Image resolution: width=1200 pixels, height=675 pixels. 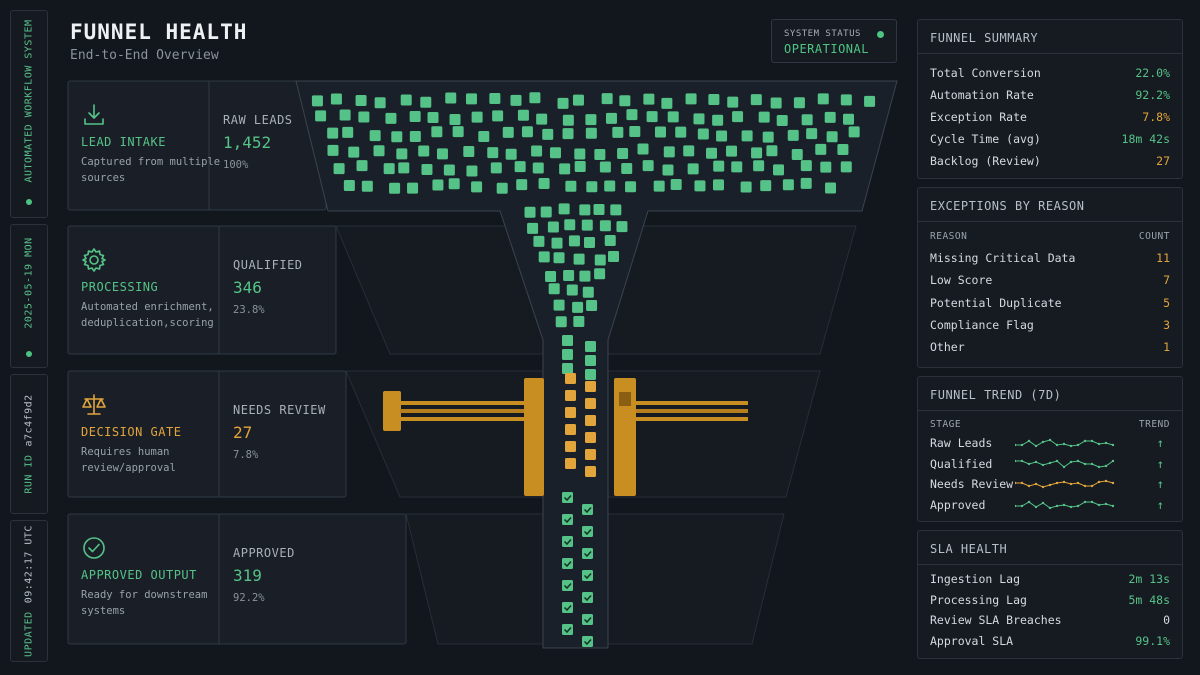 I want to click on sla-row-value: 5m 48s, so click(x=1149, y=599).